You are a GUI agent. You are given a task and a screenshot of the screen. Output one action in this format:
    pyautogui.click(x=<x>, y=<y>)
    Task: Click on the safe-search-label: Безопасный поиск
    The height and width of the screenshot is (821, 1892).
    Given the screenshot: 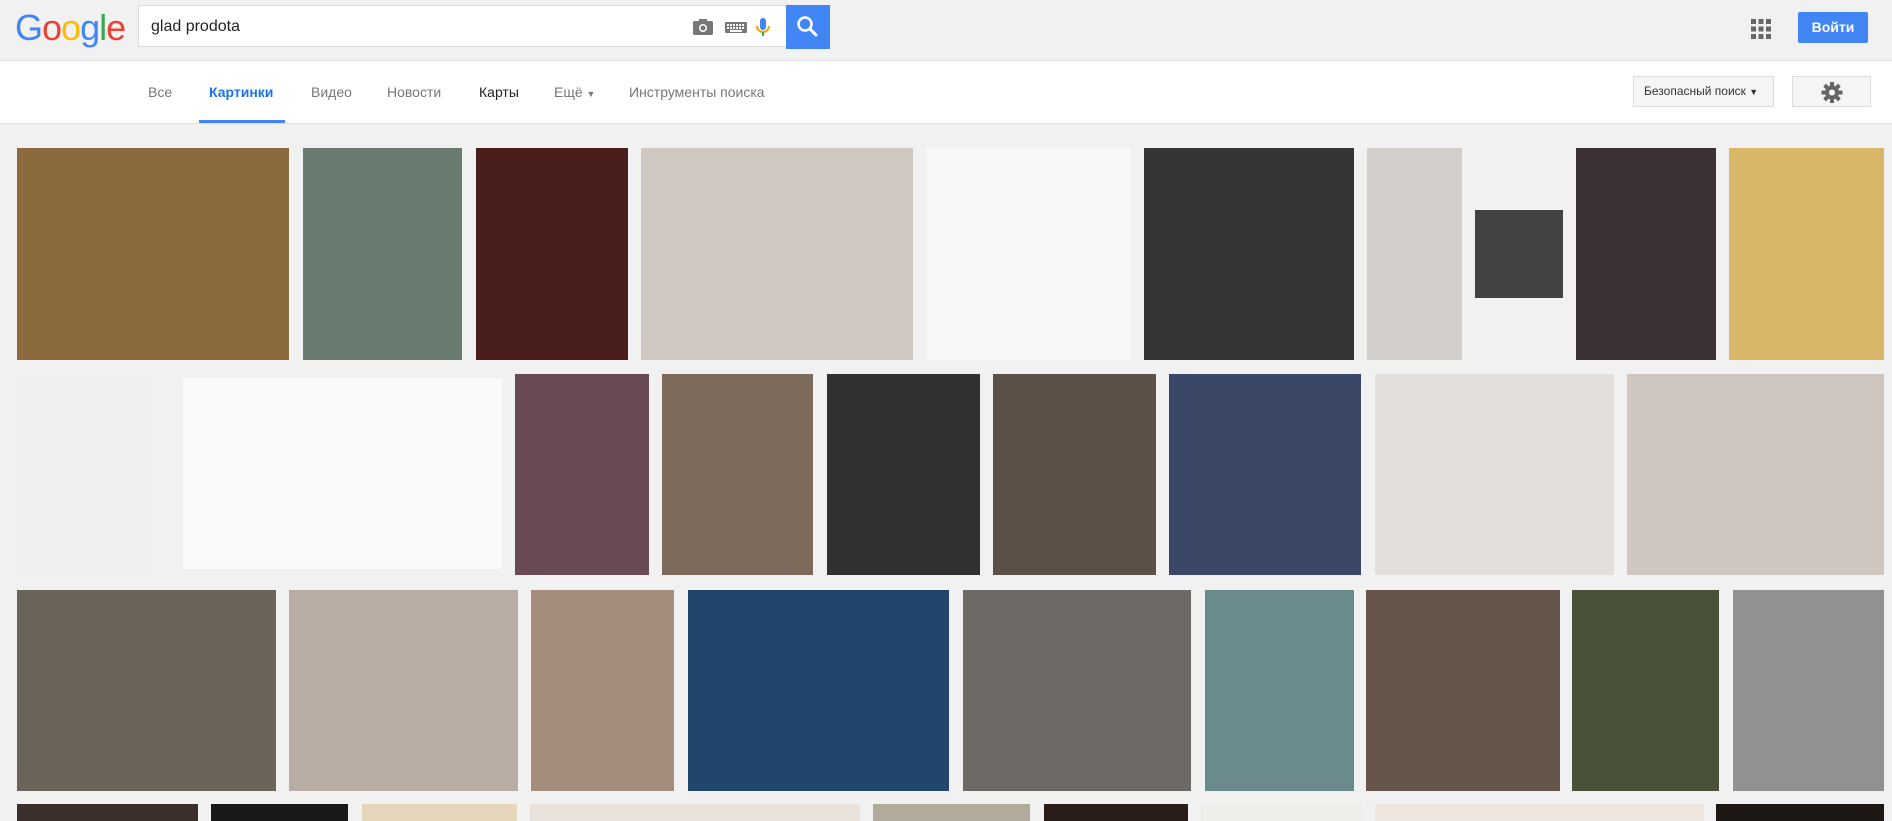 What is the action you would take?
    pyautogui.click(x=1695, y=91)
    